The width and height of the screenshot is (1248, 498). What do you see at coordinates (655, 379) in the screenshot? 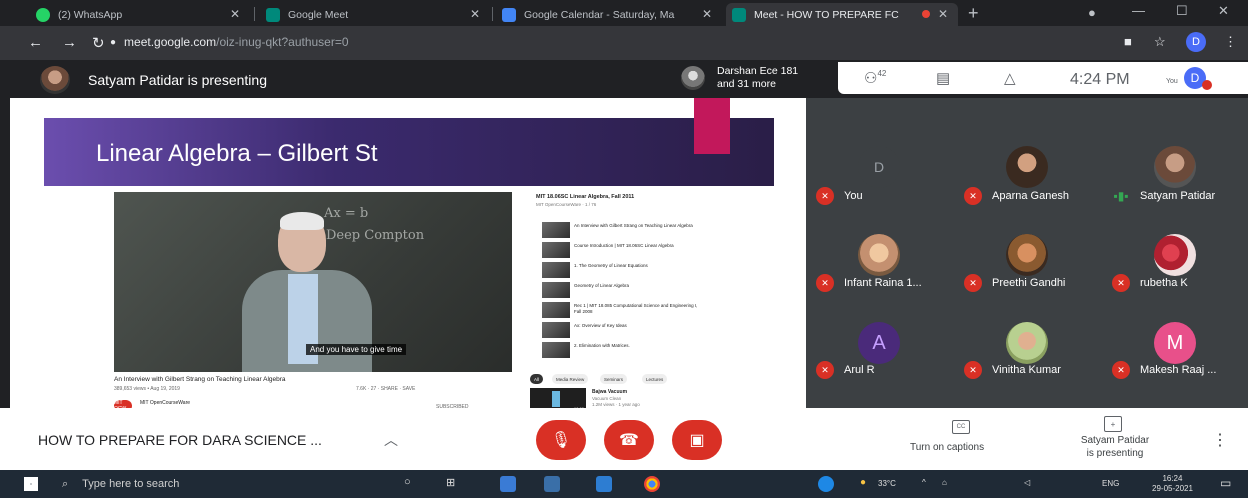
I see `chip-lectures: Lectures` at bounding box center [655, 379].